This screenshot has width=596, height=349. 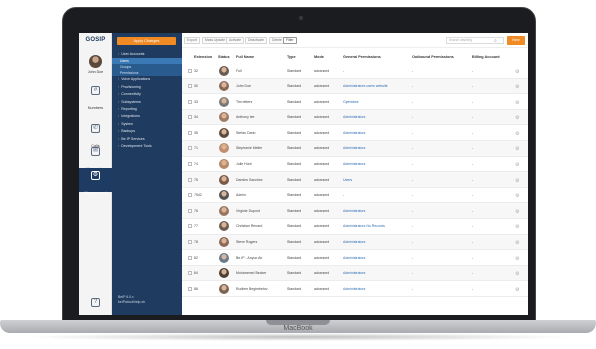 I want to click on cell-mode: advanced, so click(x=322, y=101).